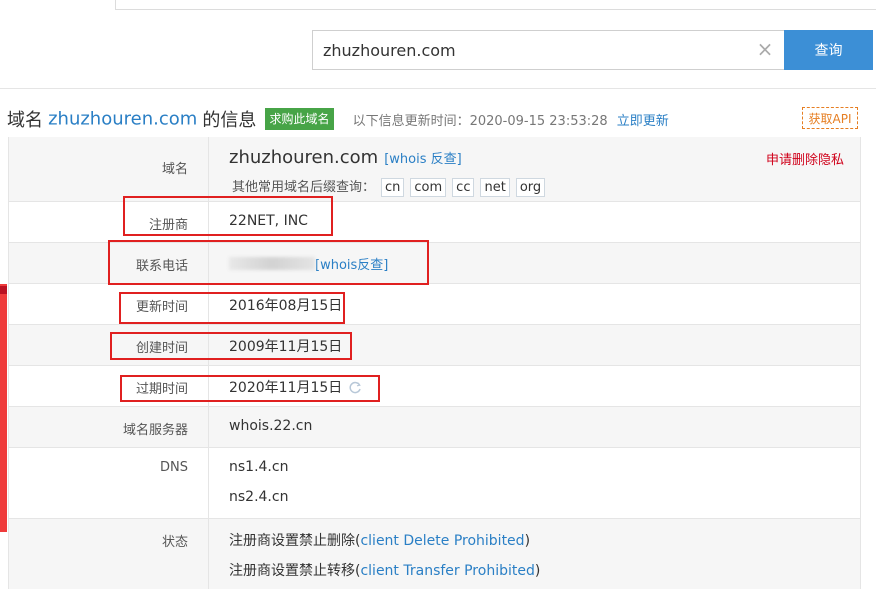 This screenshot has height=589, width=876. What do you see at coordinates (345, 157) in the screenshot?
I see `domain-value: zhuzhouren.com [whois 反查]` at bounding box center [345, 157].